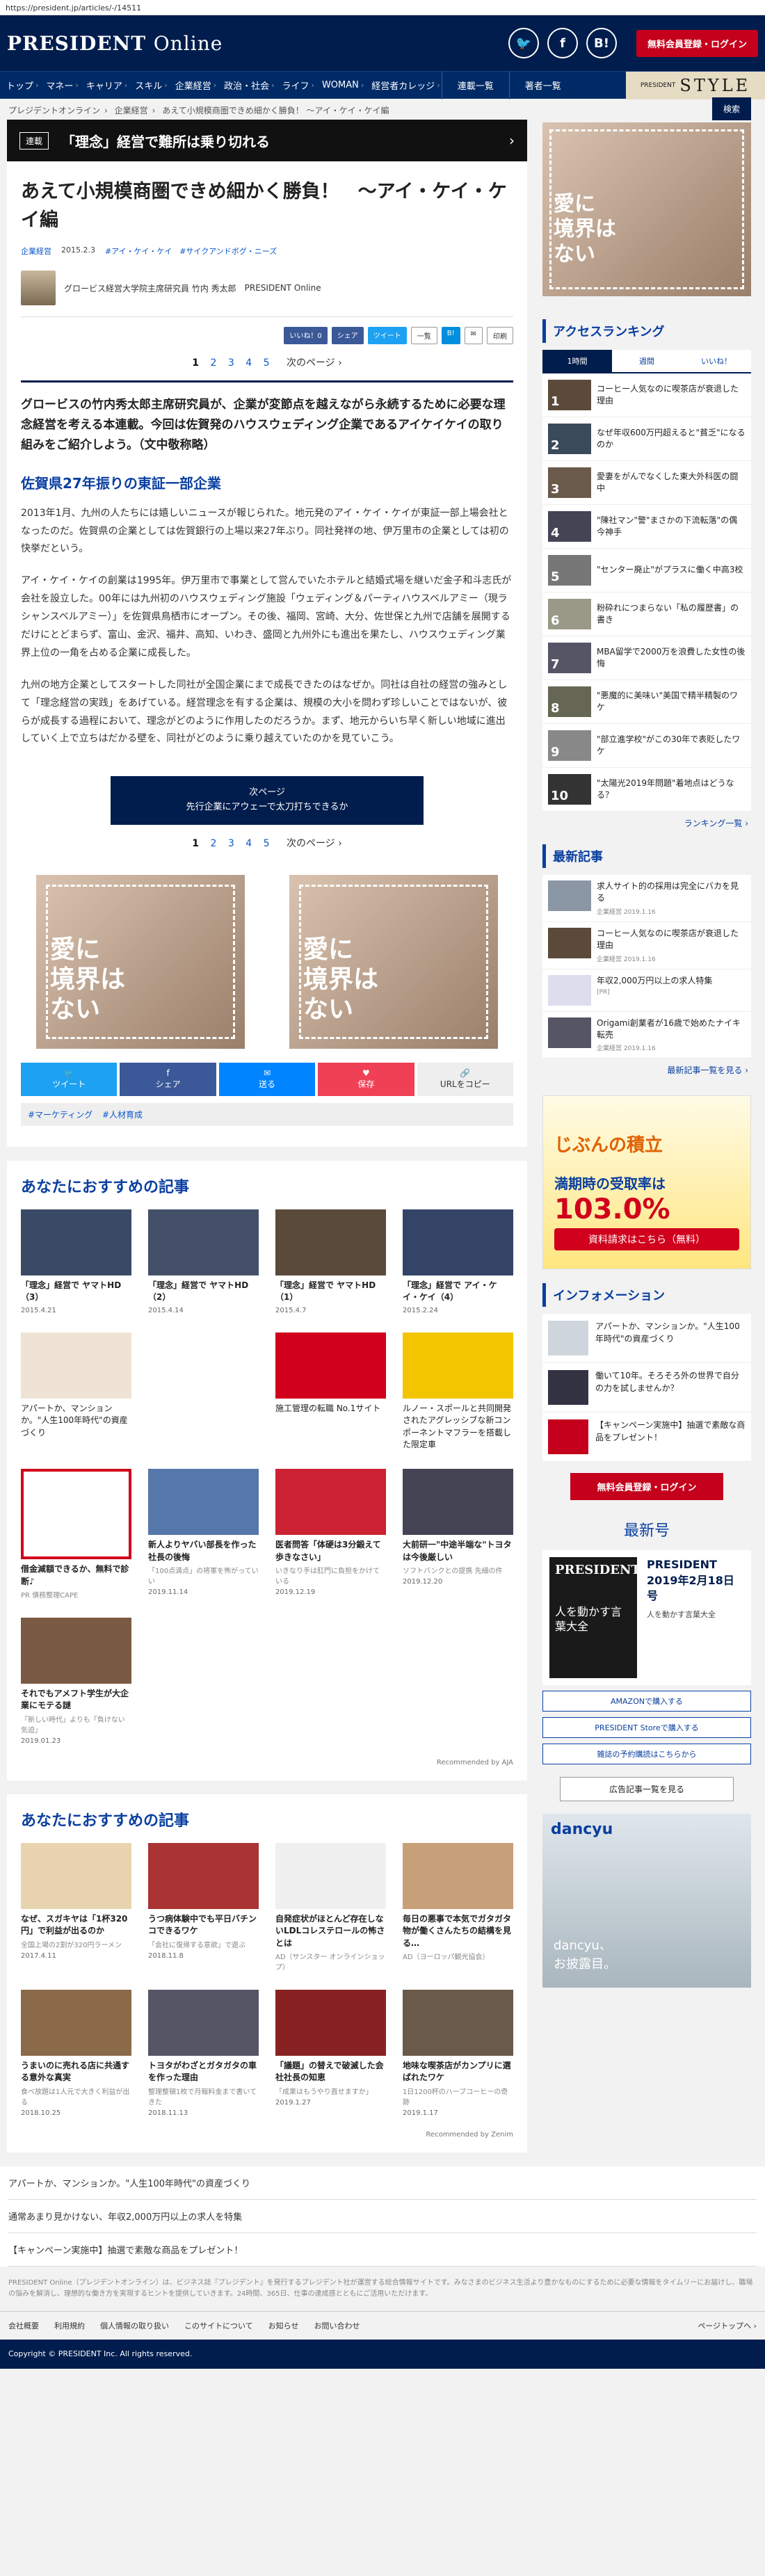 This screenshot has width=765, height=2576. I want to click on nav-management: 企業経営, so click(193, 86).